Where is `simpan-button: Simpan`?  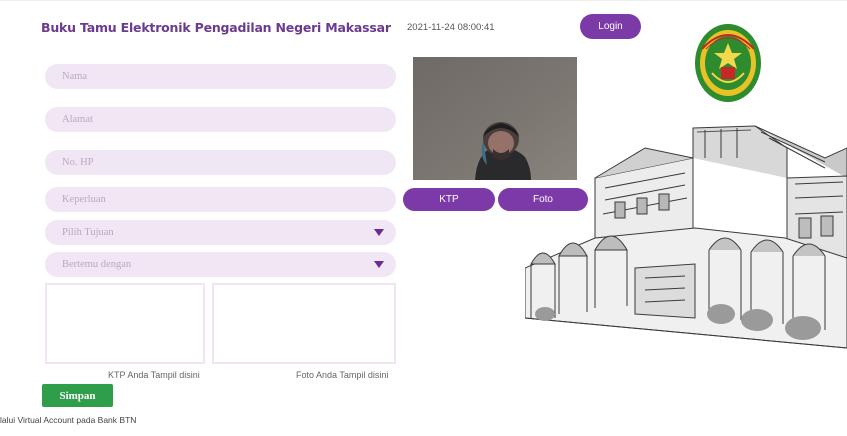 simpan-button: Simpan is located at coordinates (77, 395).